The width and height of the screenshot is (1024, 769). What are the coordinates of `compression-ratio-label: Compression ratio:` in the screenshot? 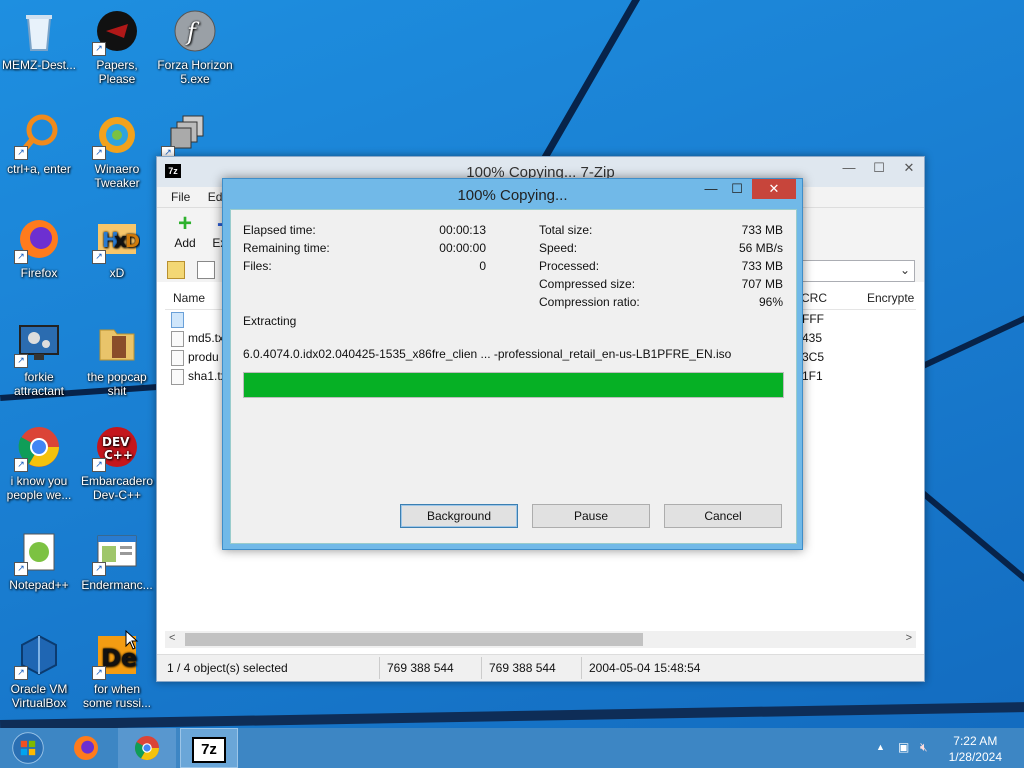 It's located at (589, 302).